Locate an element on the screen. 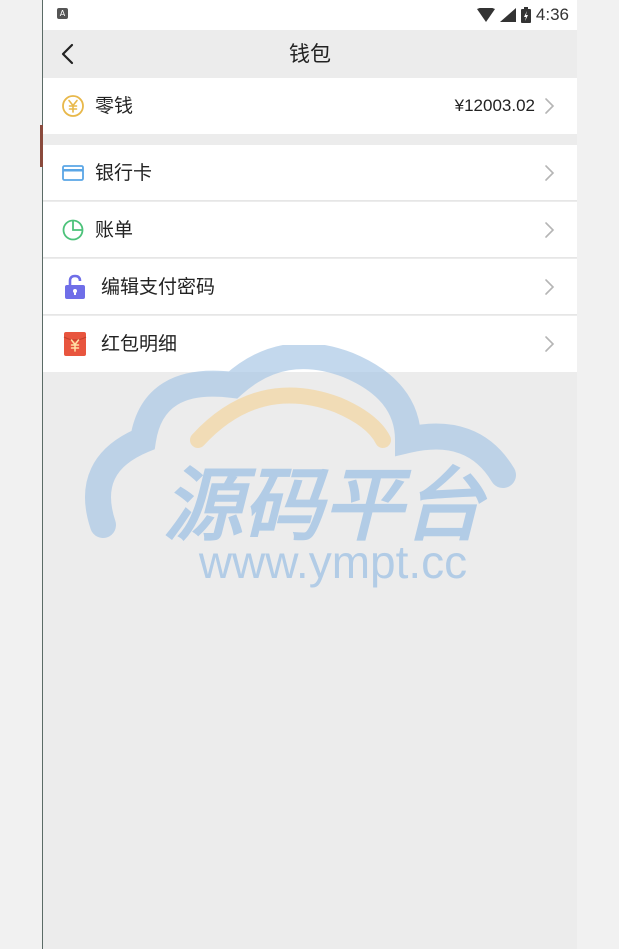  yuan-coin-icon is located at coordinates (73, 106).